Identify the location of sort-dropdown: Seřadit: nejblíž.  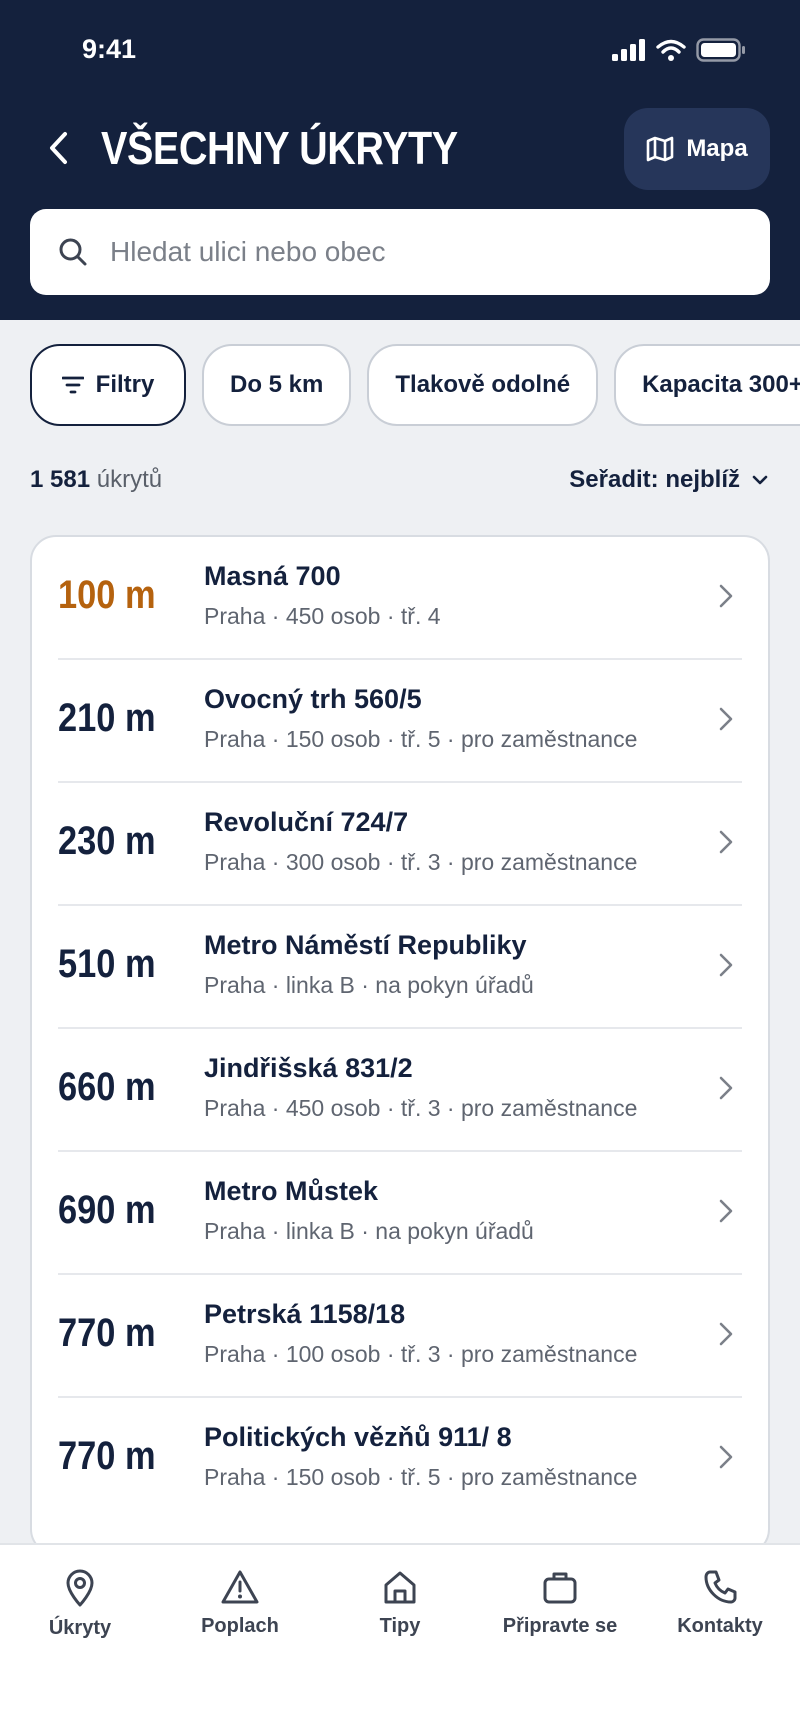
(668, 480).